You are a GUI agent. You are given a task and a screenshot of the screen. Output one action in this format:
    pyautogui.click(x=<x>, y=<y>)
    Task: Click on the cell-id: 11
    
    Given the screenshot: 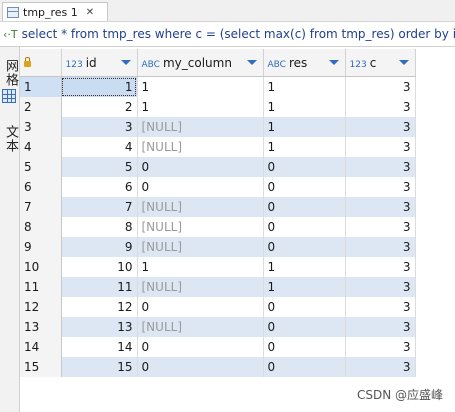 What is the action you would take?
    pyautogui.click(x=99, y=287)
    